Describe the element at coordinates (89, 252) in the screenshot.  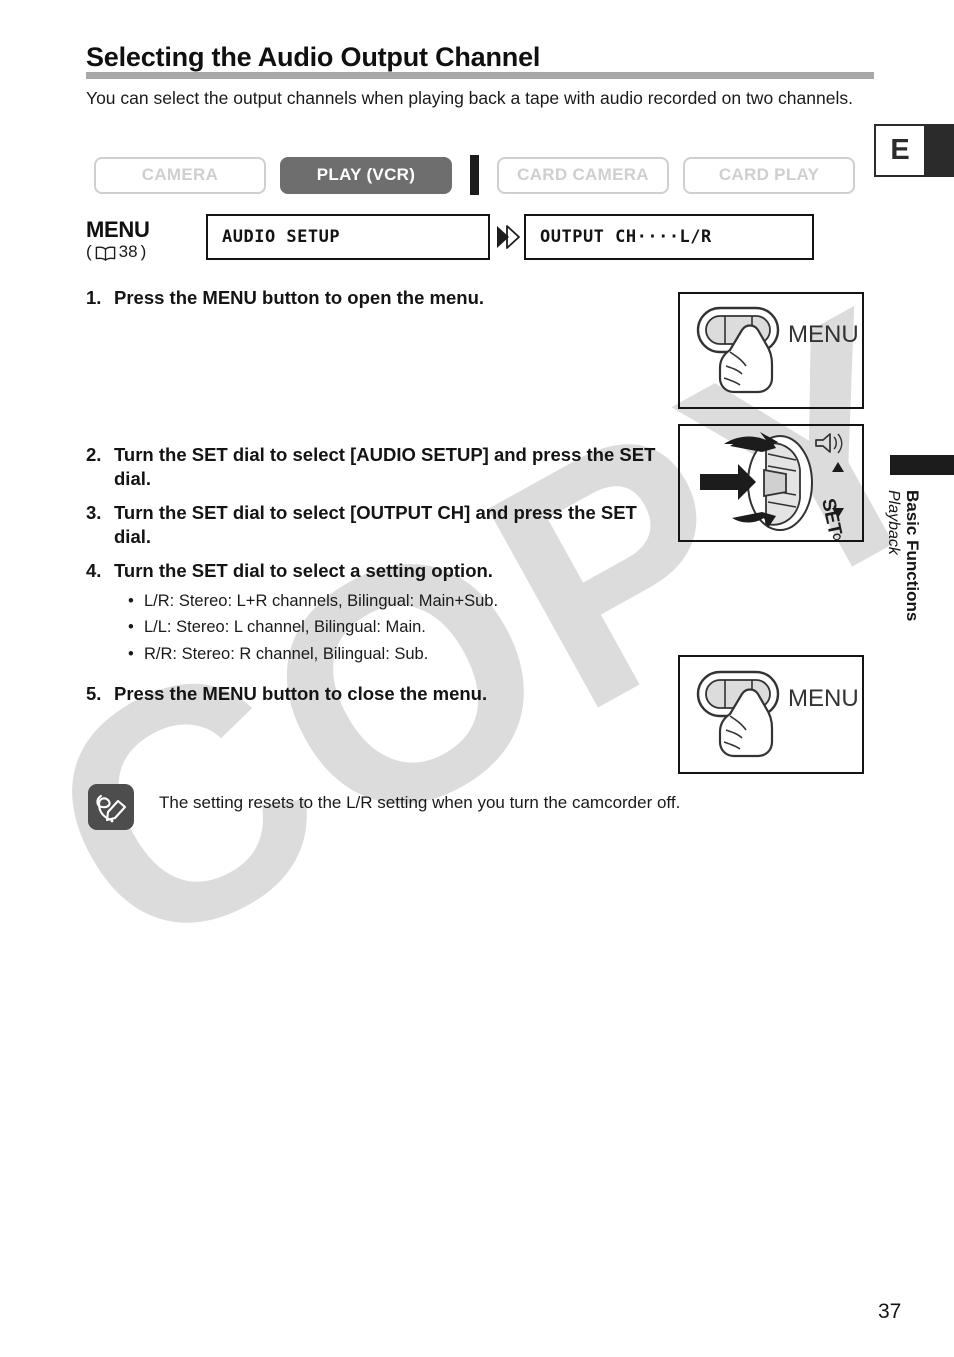
I see `paren-open: (` at that location.